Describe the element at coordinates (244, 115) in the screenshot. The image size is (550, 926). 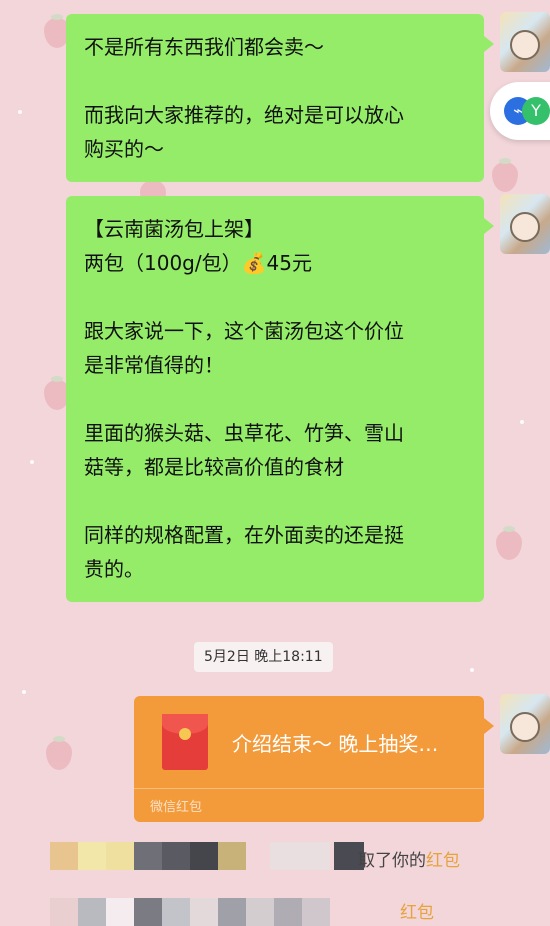
I see `message-line: 而我向大家推荐的，绝对是可以放心` at that location.